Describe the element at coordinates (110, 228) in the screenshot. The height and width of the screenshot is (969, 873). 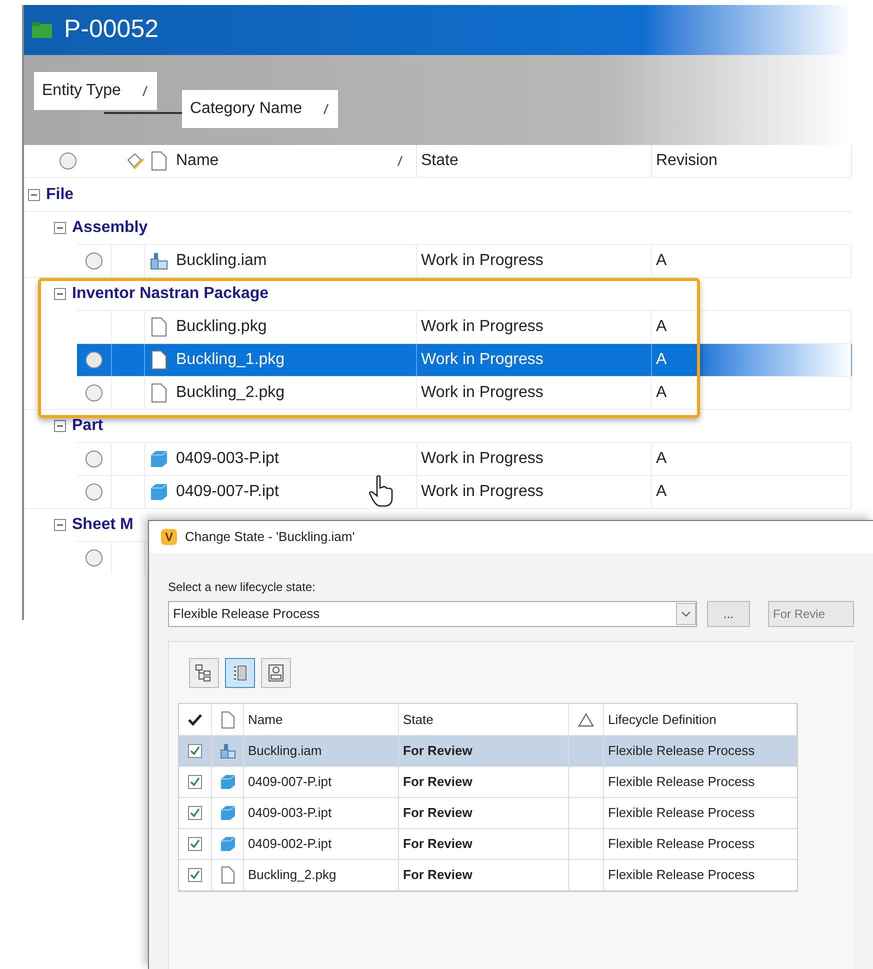
I see `group-label: Assembly` at that location.